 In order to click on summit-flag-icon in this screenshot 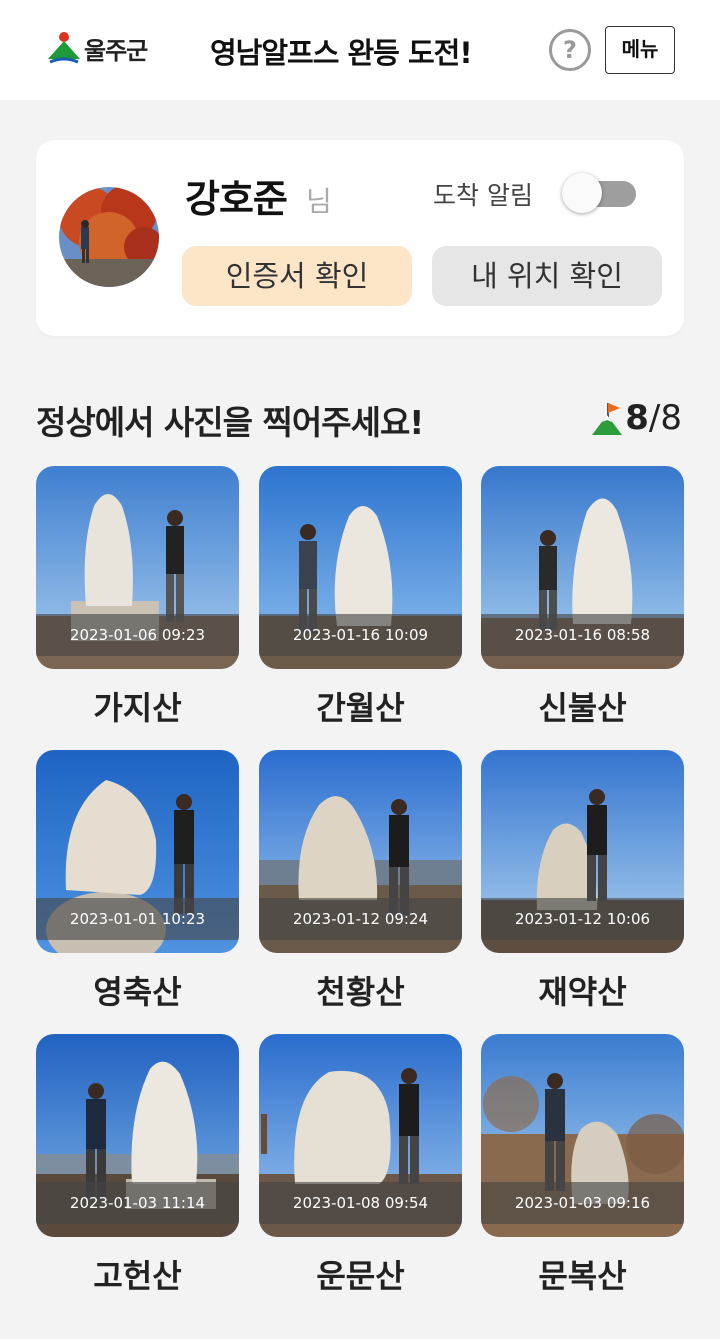, I will do `click(607, 419)`.